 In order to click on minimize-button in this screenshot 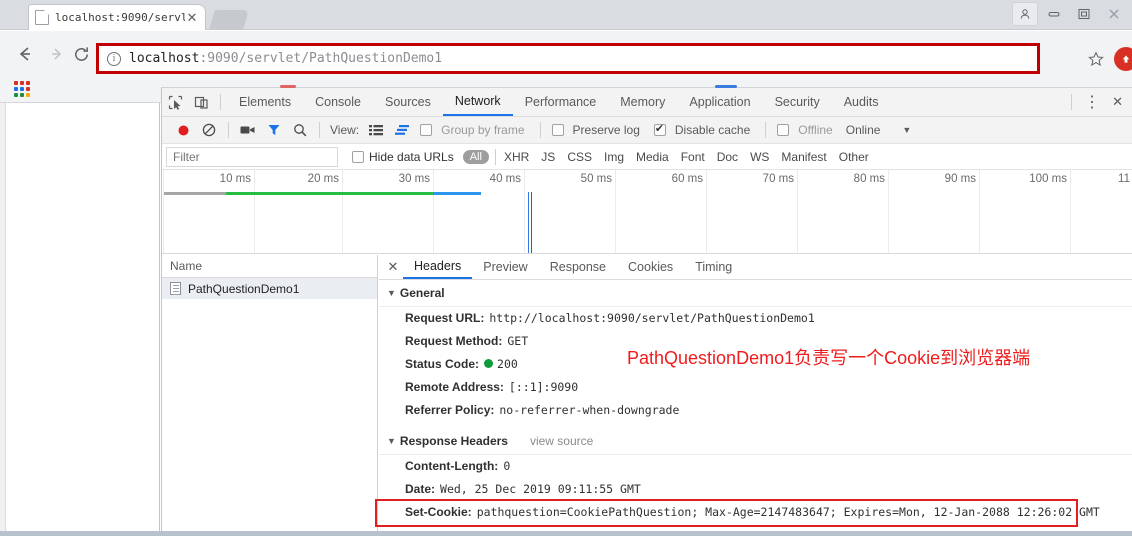, I will do `click(1054, 14)`.